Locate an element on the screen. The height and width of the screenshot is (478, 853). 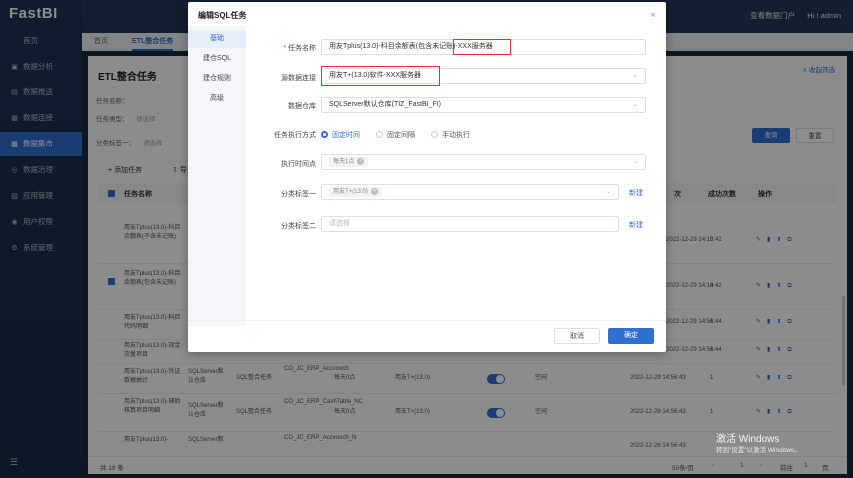
windows-watermark: 激活 Windows is located at coordinates (748, 439).